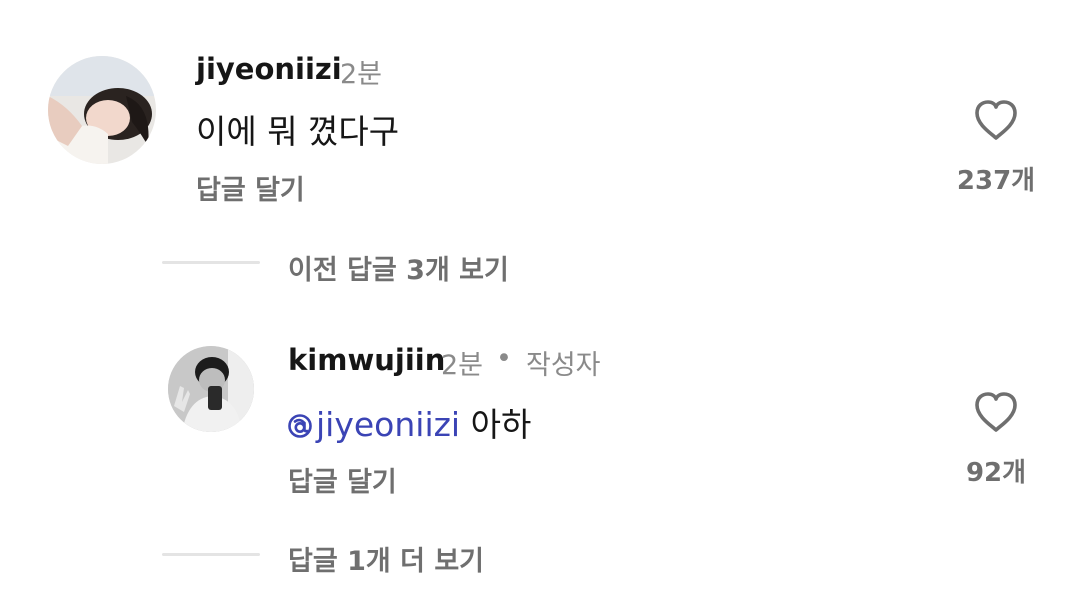 The width and height of the screenshot is (1080, 602). I want to click on comment-text: jiyeoniizi 아하, so click(408, 422).